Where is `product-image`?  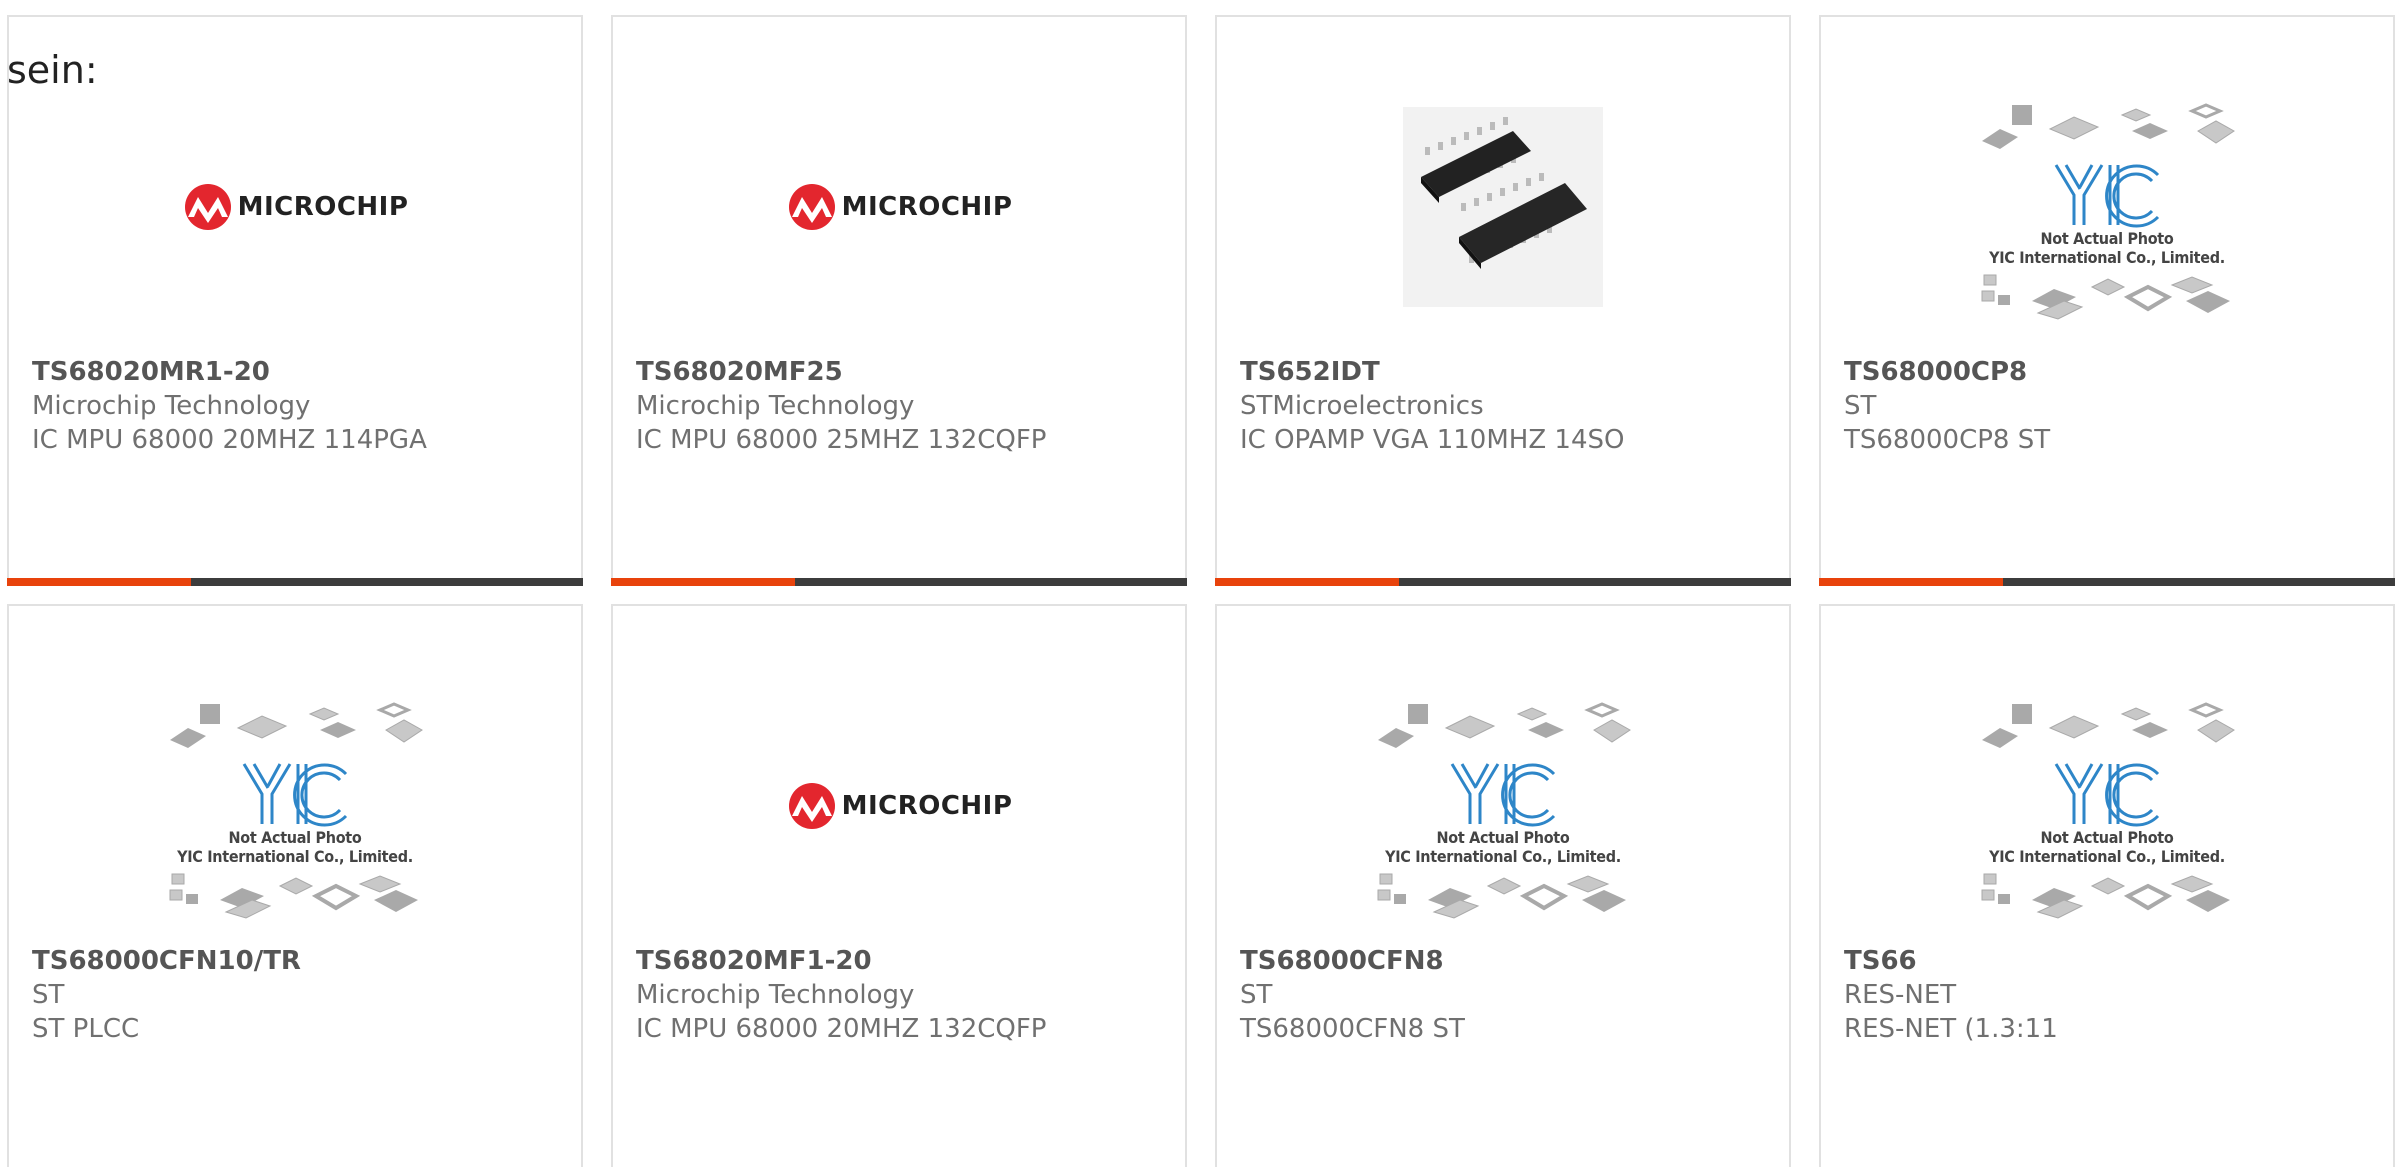
product-image is located at coordinates (1503, 207).